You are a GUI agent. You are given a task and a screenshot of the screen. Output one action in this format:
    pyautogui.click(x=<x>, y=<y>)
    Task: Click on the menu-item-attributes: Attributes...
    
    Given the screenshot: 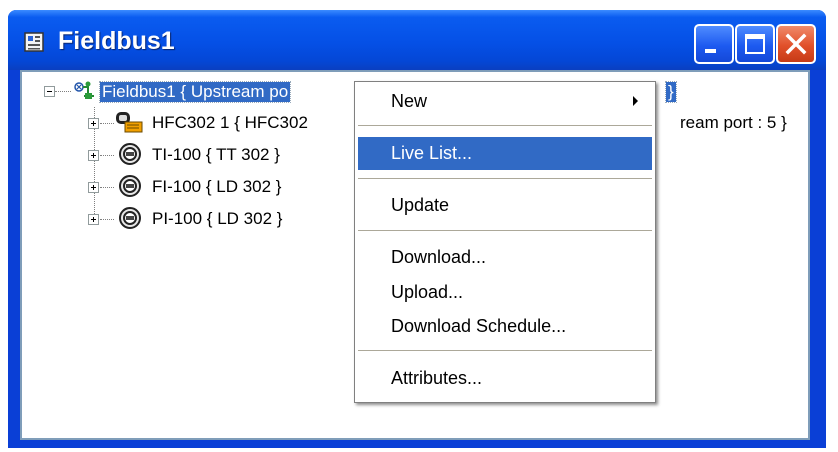 What is the action you would take?
    pyautogui.click(x=505, y=378)
    